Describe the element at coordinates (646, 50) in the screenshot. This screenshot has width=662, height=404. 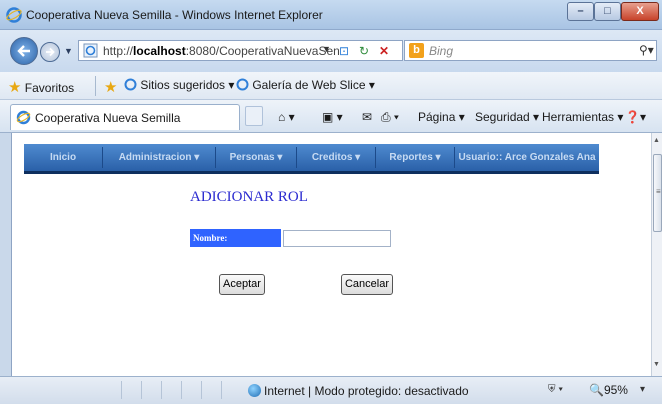
I see `search-icon: ⚲▾` at that location.